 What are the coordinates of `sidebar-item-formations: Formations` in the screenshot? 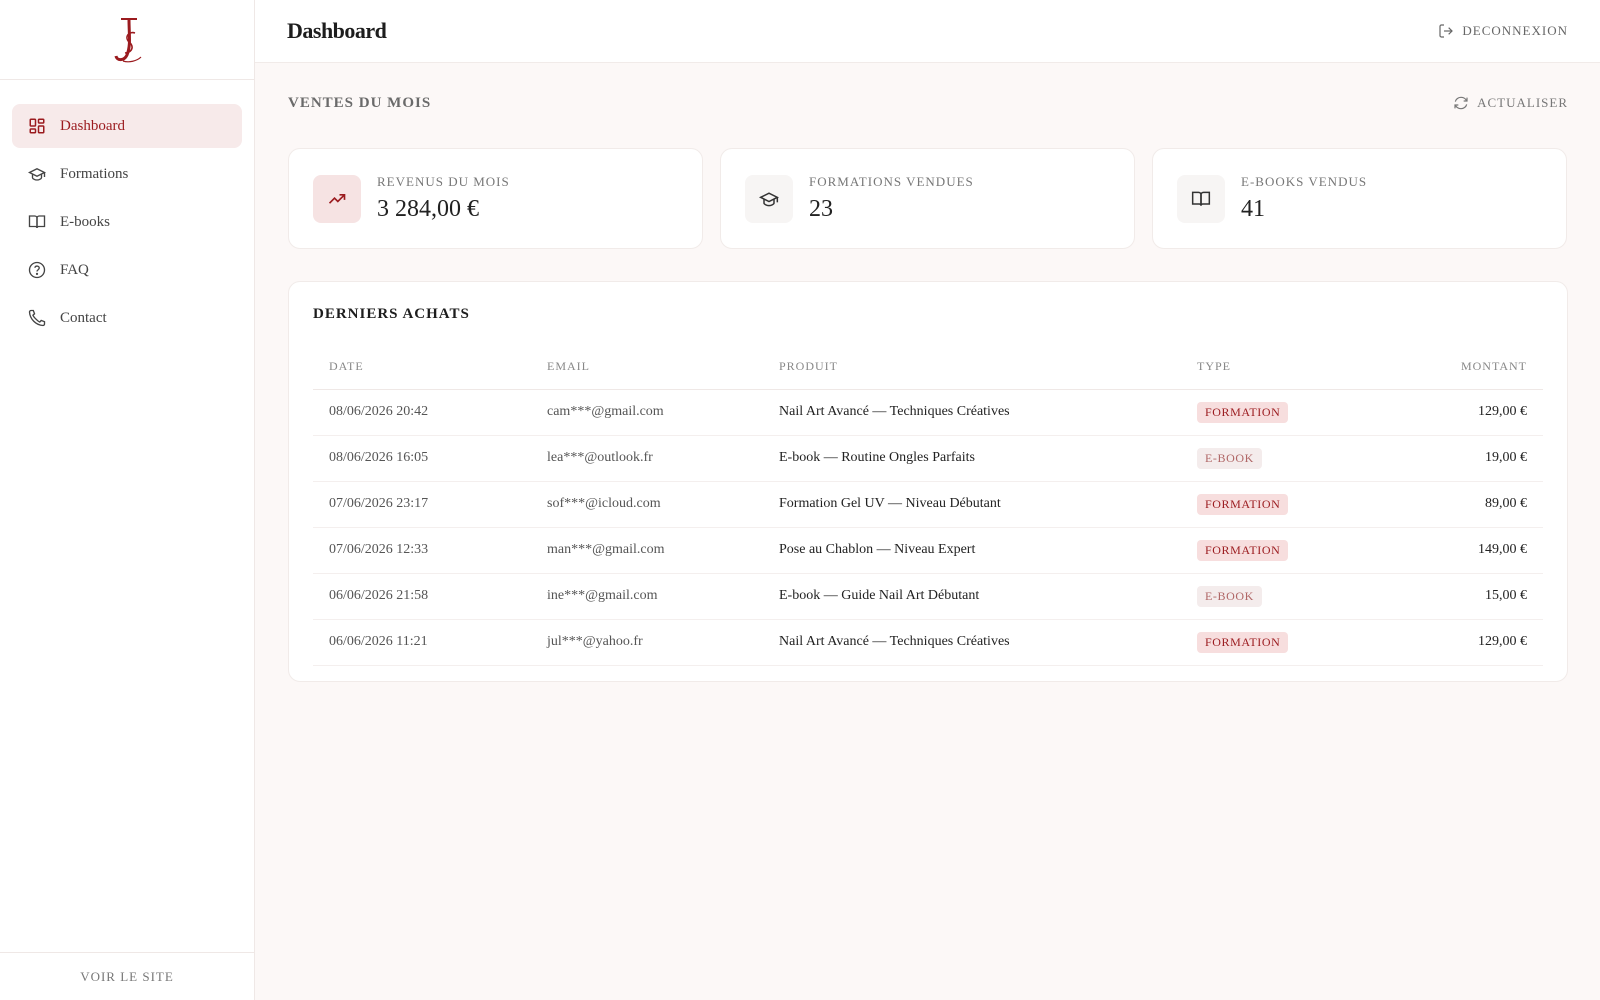 It's located at (127, 174).